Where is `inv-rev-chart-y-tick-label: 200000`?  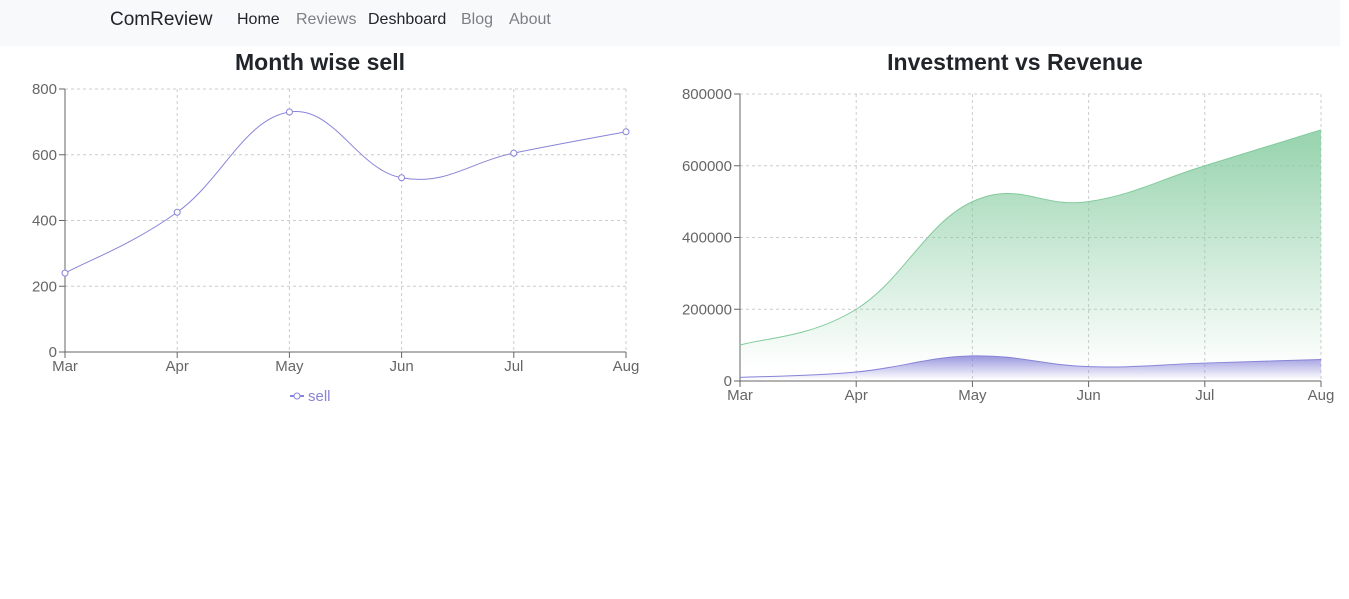
inv-rev-chart-y-tick-label: 200000 is located at coordinates (707, 309).